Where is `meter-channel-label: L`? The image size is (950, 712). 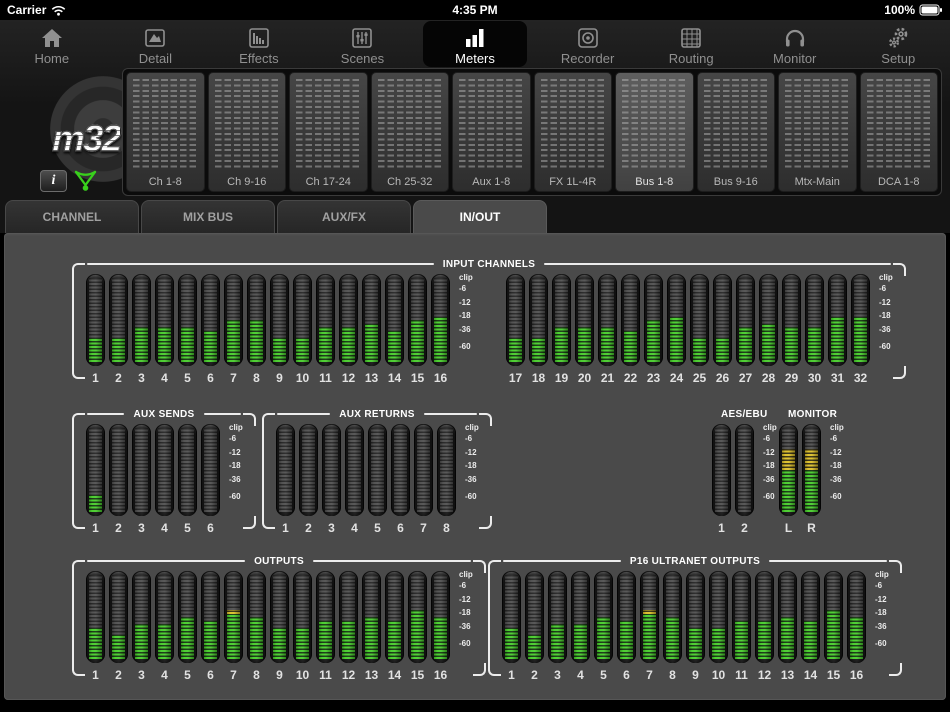
meter-channel-label: L is located at coordinates (788, 528).